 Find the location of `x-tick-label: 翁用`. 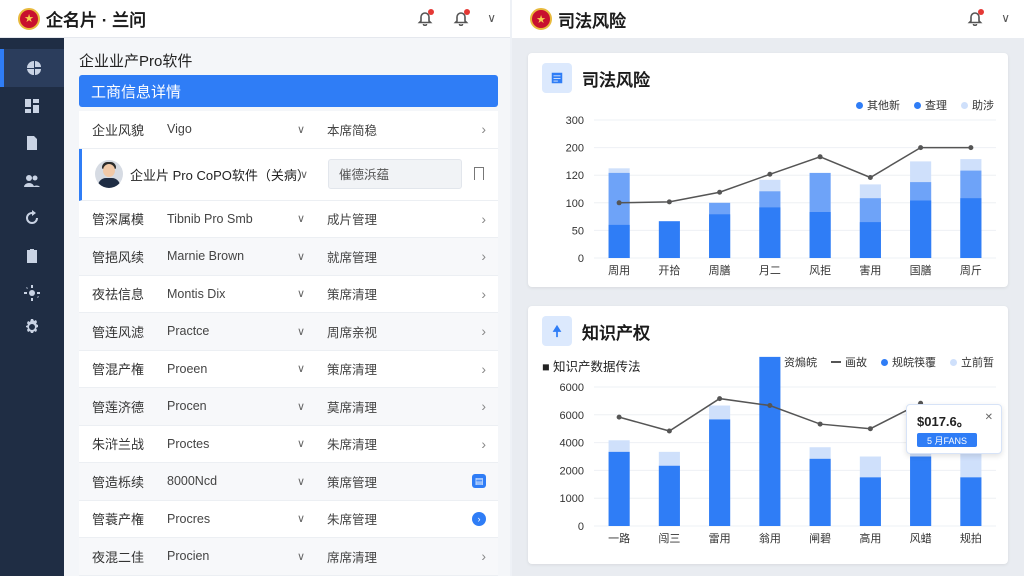

x-tick-label: 翁用 is located at coordinates (770, 538).